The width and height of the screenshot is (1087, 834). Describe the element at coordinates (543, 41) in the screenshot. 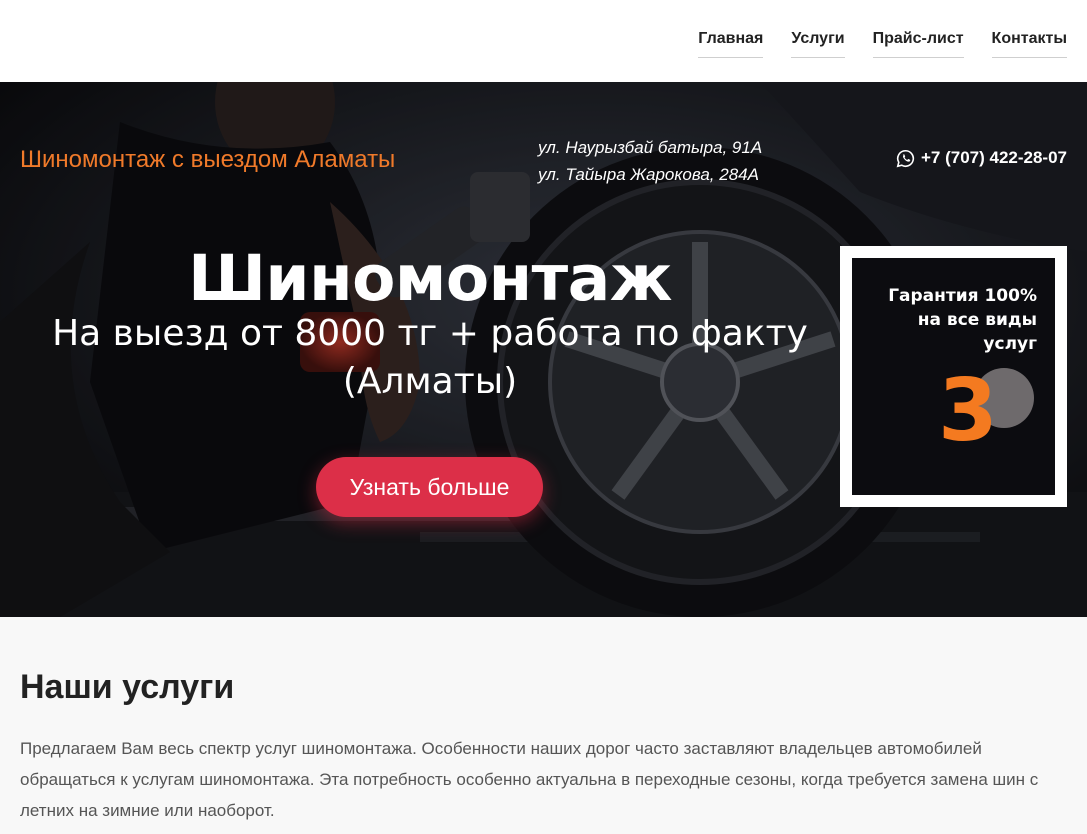

I see `top-navigation-bar: Главная Услуги Прайс-лист Контакты` at that location.